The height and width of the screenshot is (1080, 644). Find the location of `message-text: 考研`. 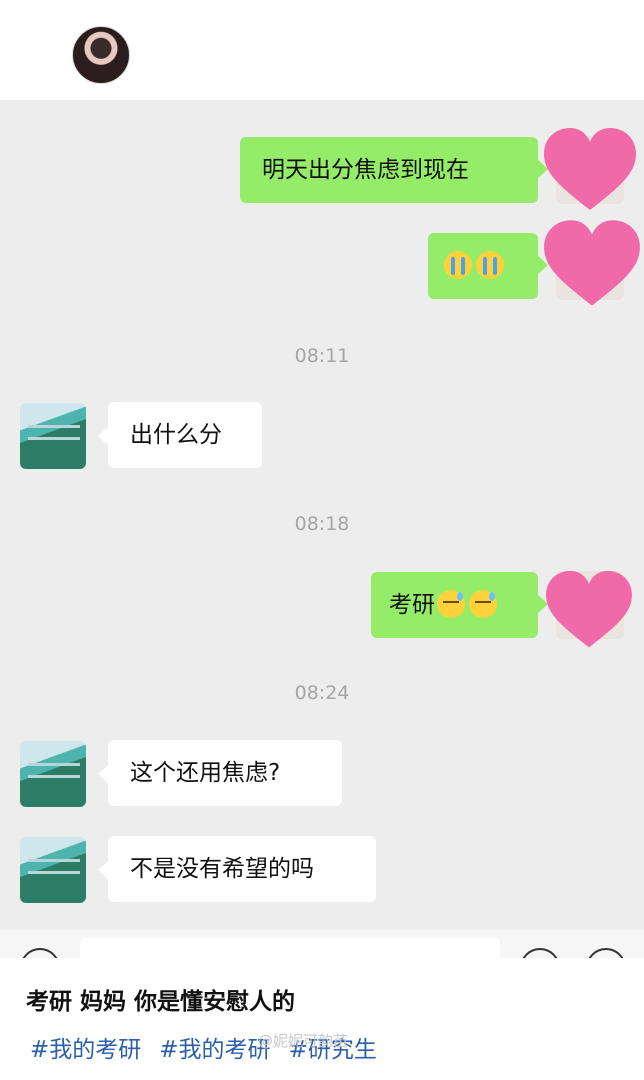

message-text: 考研 is located at coordinates (412, 605).